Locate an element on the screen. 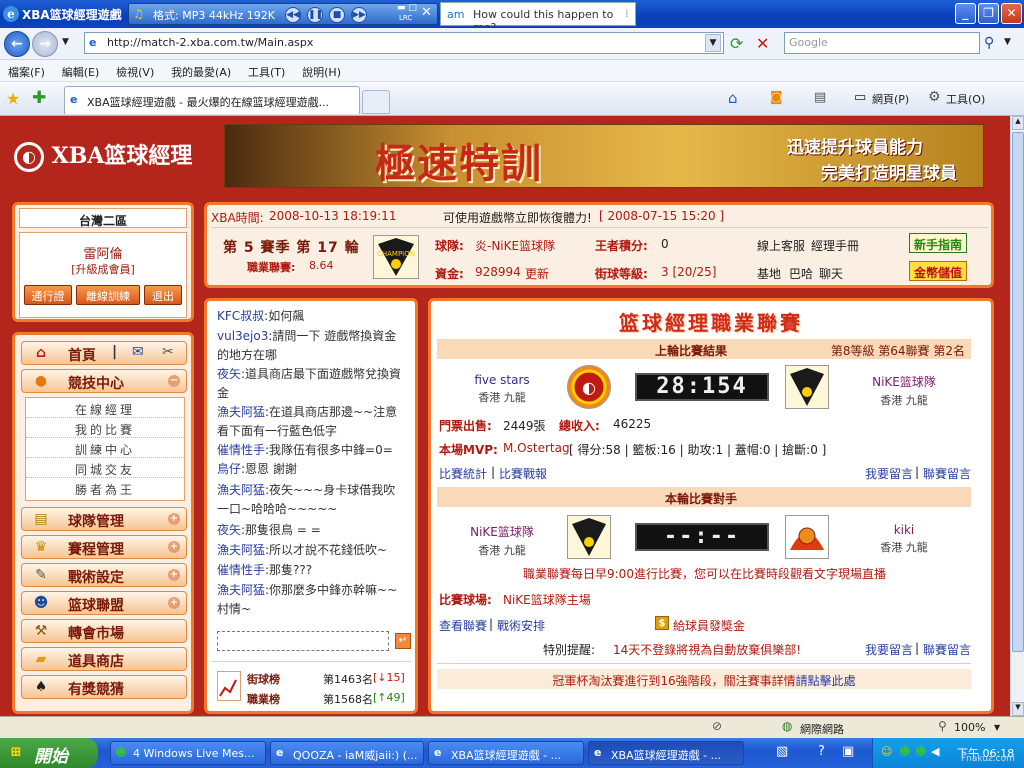  tactics-link: 戰術安排 is located at coordinates (521, 625).